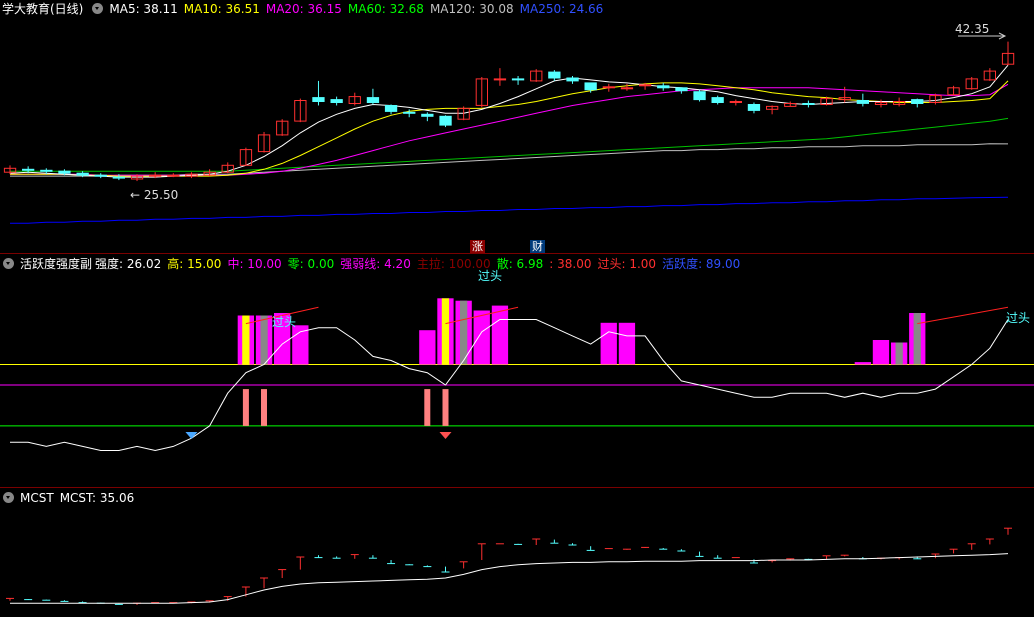  Describe the element at coordinates (221, 9) in the screenshot. I see `ma10-label: MA10: 36.51` at that location.